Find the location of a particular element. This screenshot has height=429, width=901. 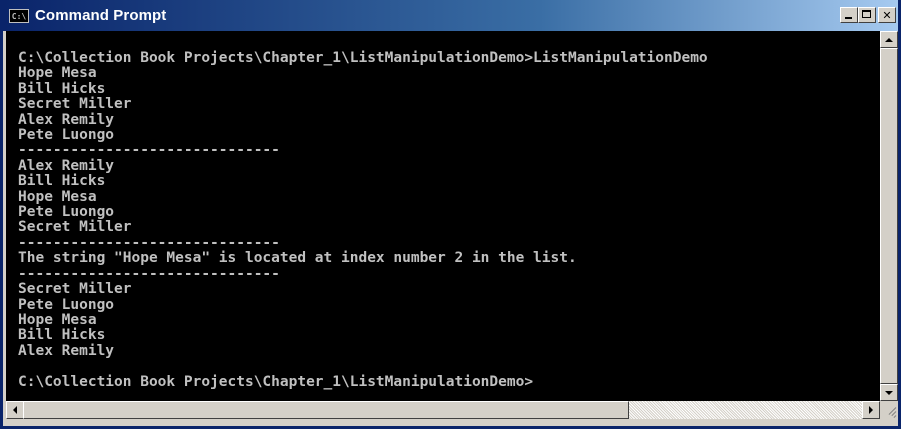

window-title: Command Prompt is located at coordinates (101, 15).